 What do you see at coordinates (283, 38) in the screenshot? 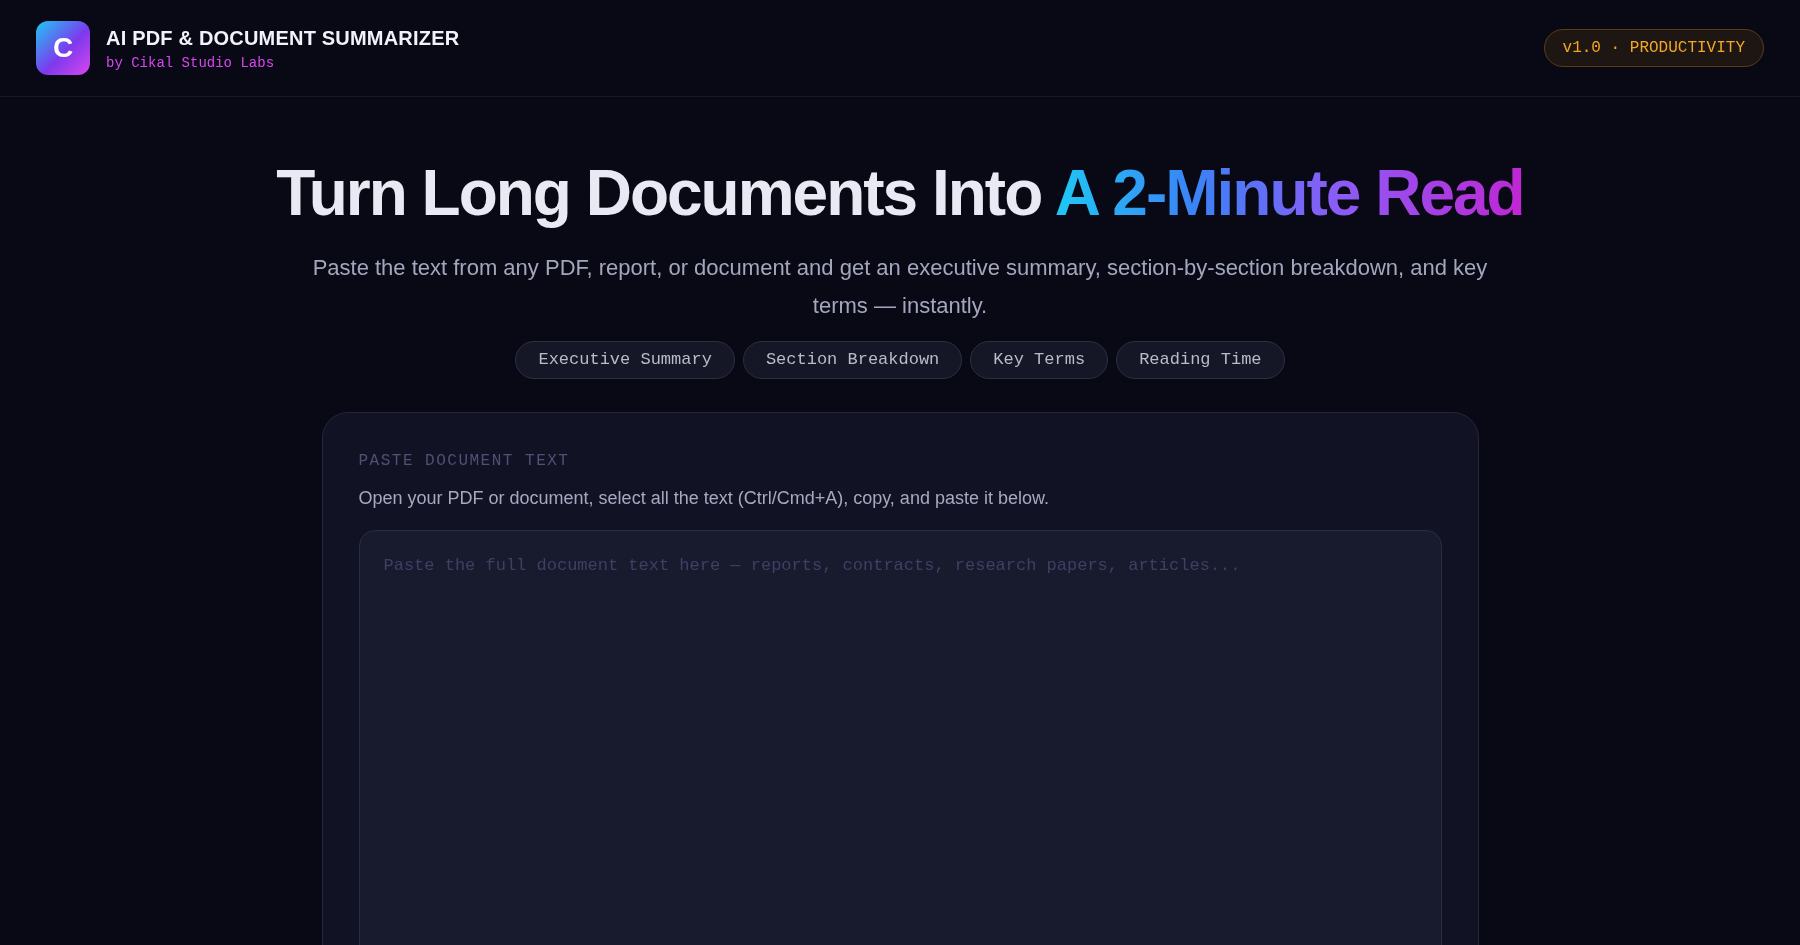
I see `app-title: AI PDF & DOCUMENT SUMMARIZER` at bounding box center [283, 38].